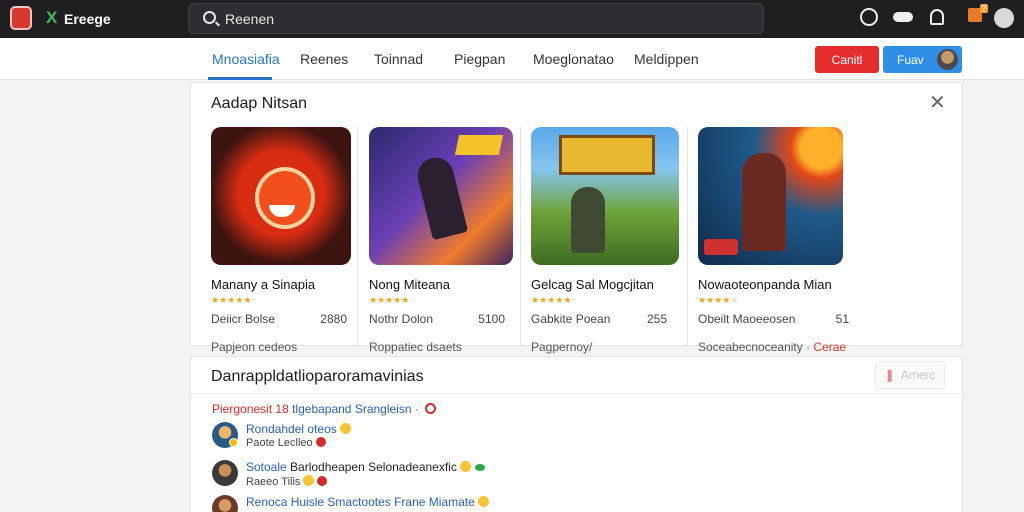  What do you see at coordinates (322, 429) in the screenshot?
I see `comment-text: oteos` at bounding box center [322, 429].